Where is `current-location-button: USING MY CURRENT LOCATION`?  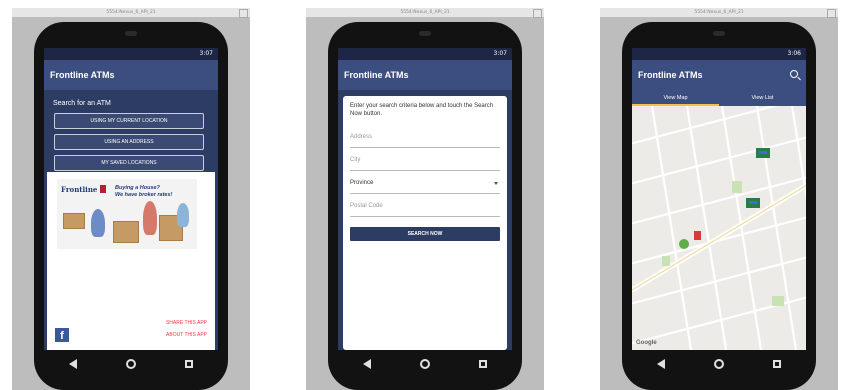
current-location-button: USING MY CURRENT LOCATION is located at coordinates (129, 121).